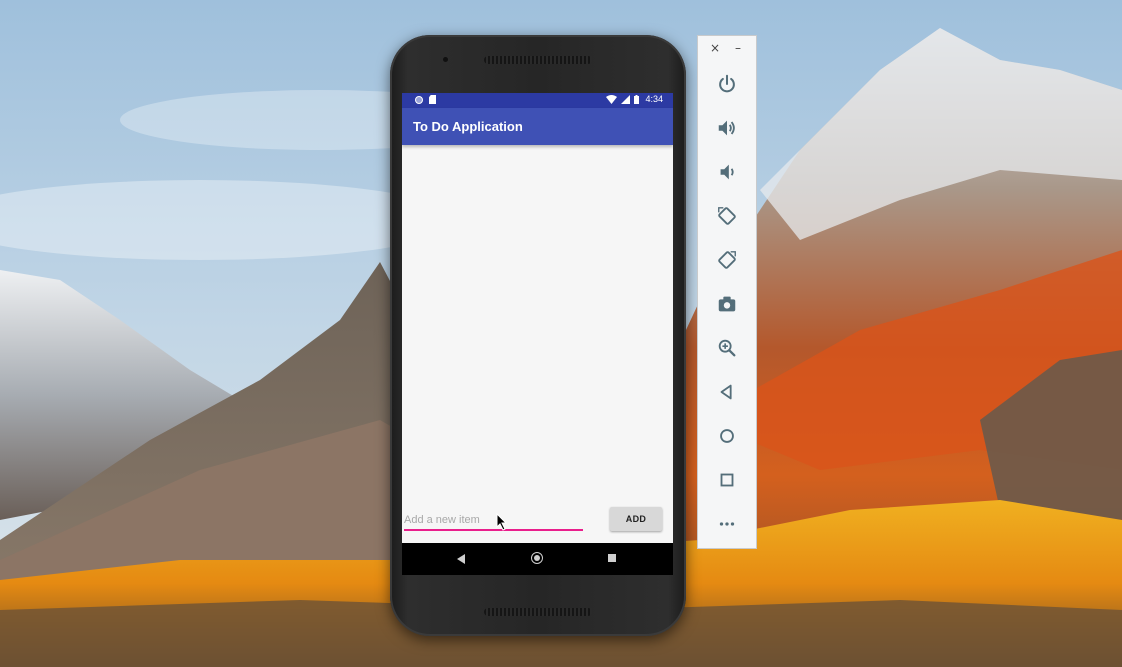 The height and width of the screenshot is (667, 1122). I want to click on zoom-icon, so click(727, 348).